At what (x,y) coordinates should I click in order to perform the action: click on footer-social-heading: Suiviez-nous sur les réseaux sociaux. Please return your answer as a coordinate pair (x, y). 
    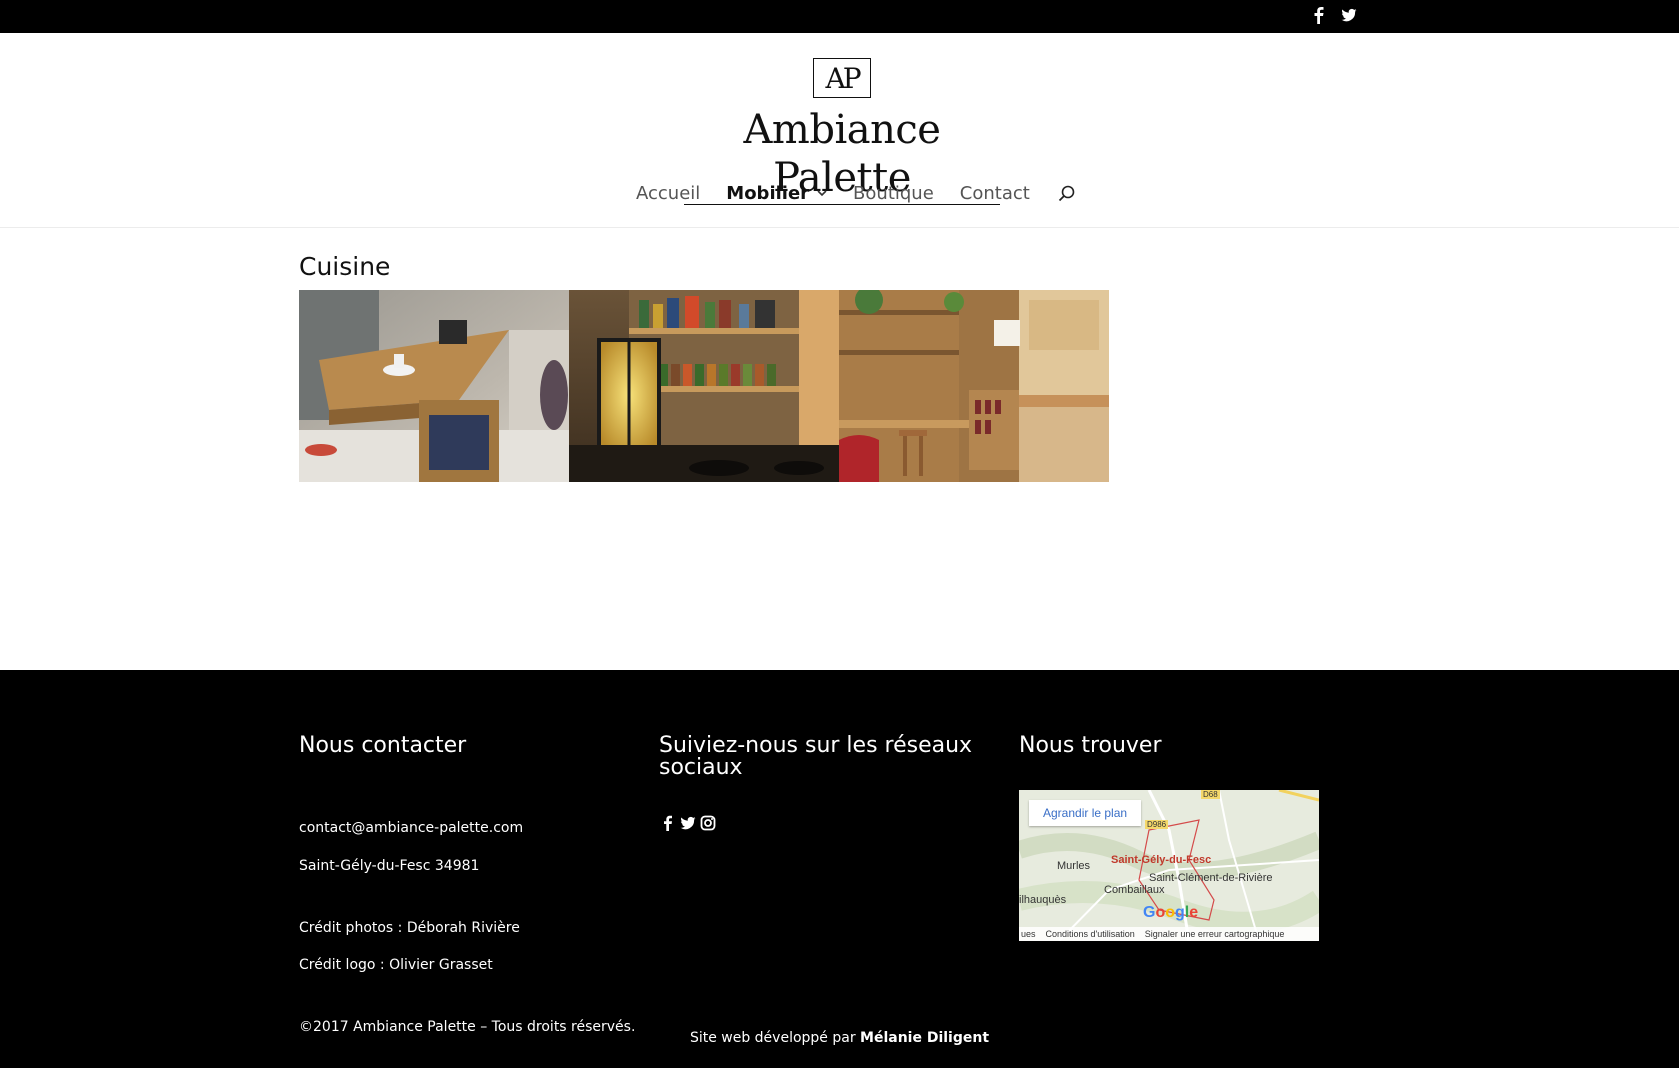
    Looking at the image, I should click on (816, 756).